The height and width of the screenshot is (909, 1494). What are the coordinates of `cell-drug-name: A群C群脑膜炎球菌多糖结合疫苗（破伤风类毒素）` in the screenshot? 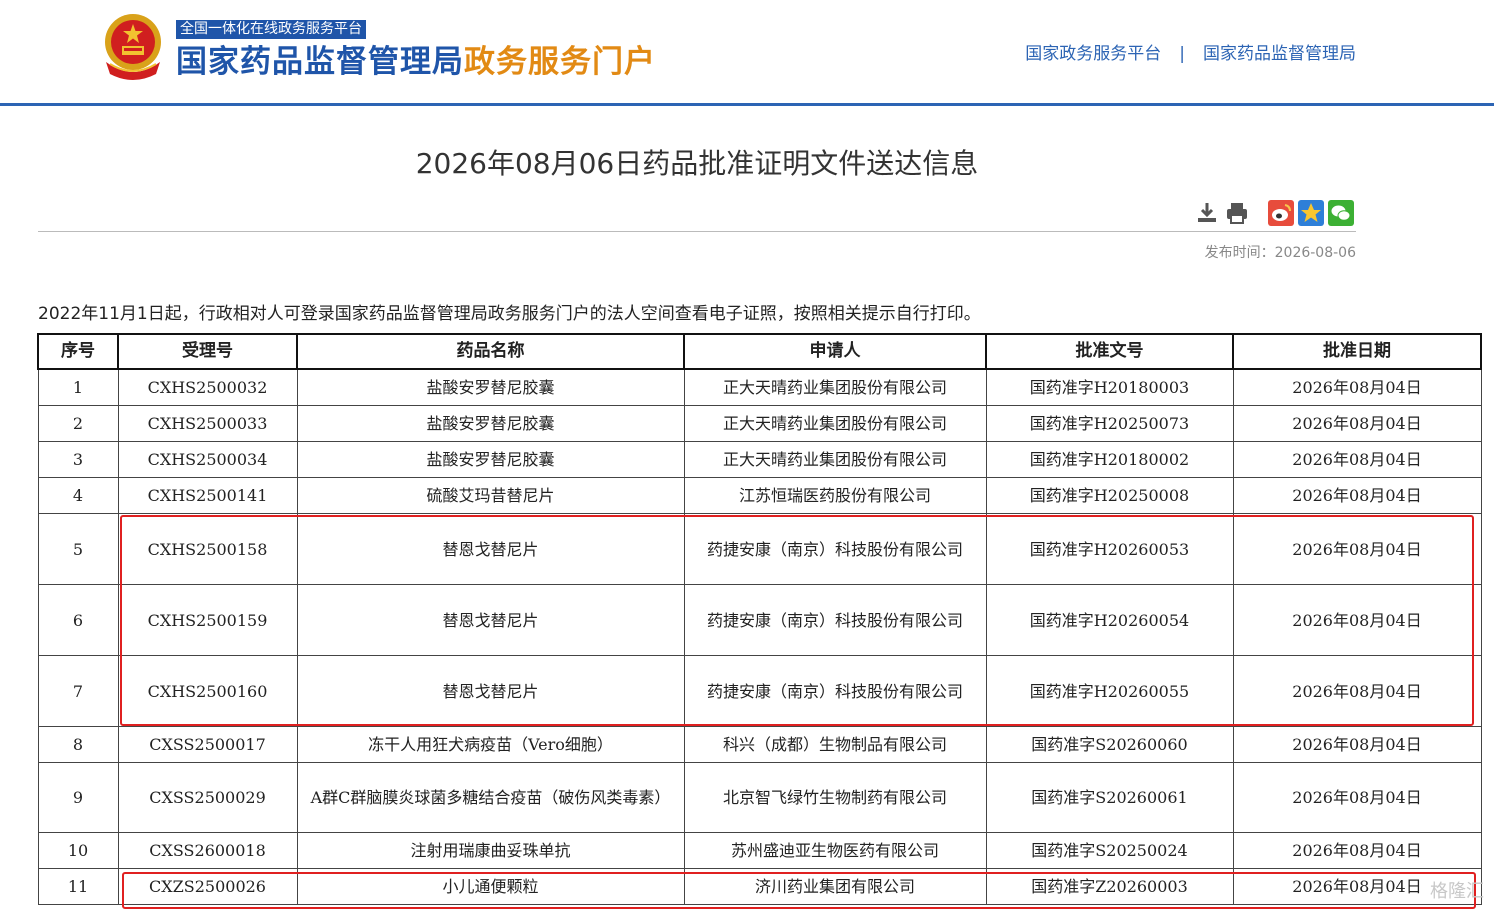 It's located at (490, 797).